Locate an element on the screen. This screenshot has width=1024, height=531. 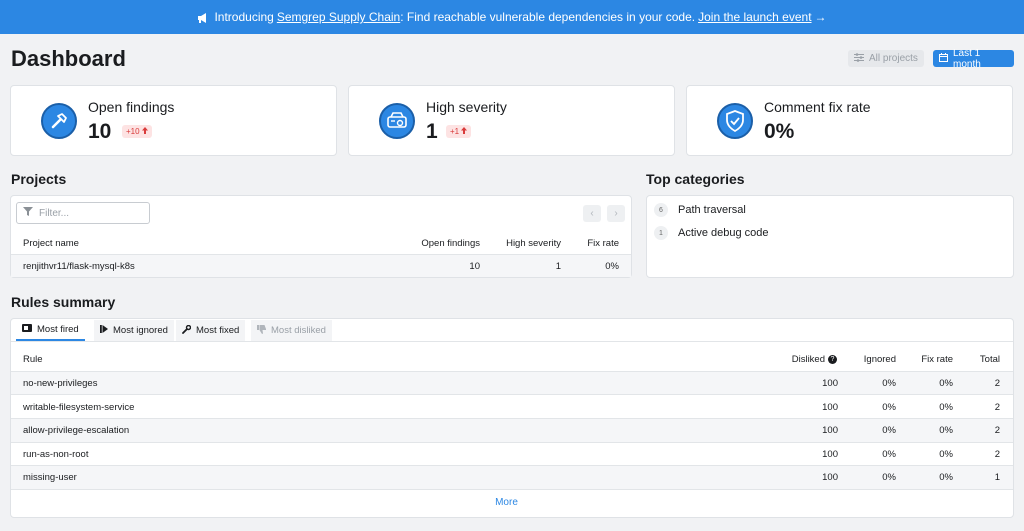
top-categories-title: Top categories is located at coordinates (695, 179).